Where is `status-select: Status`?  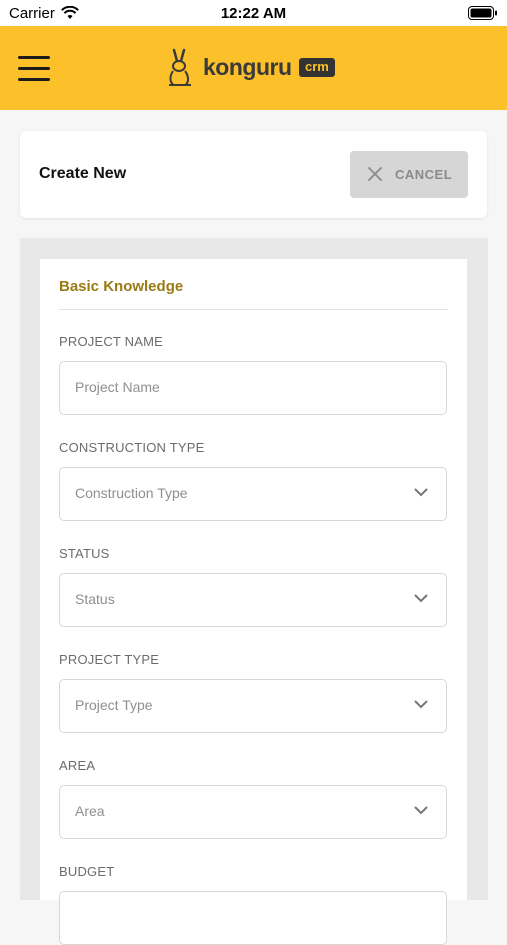 status-select: Status is located at coordinates (253, 600).